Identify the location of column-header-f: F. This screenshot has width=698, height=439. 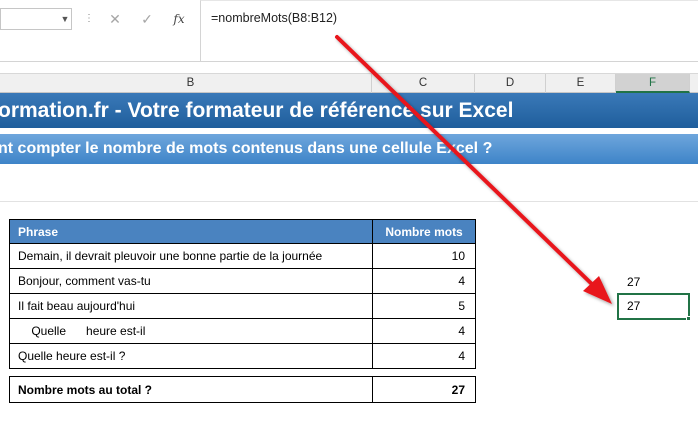
(653, 83).